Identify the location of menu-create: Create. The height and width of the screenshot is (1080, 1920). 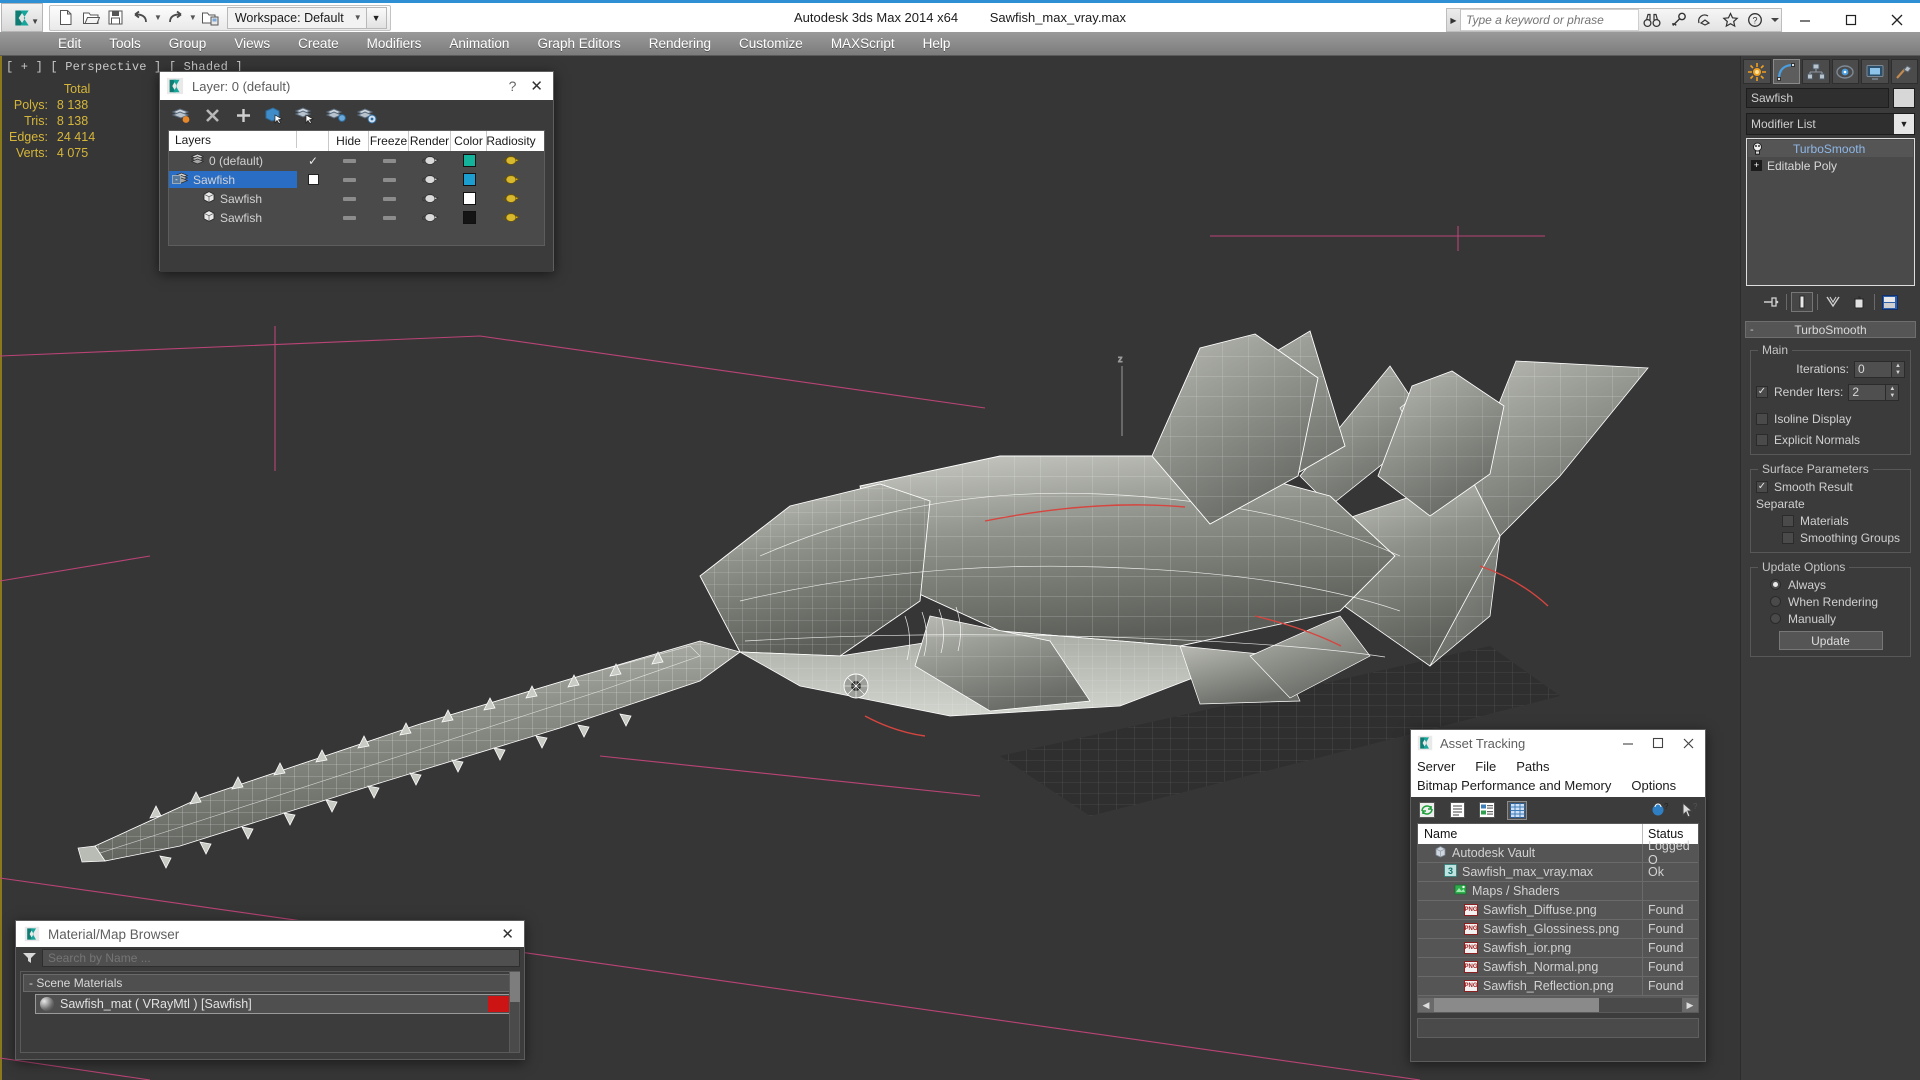
(318, 43).